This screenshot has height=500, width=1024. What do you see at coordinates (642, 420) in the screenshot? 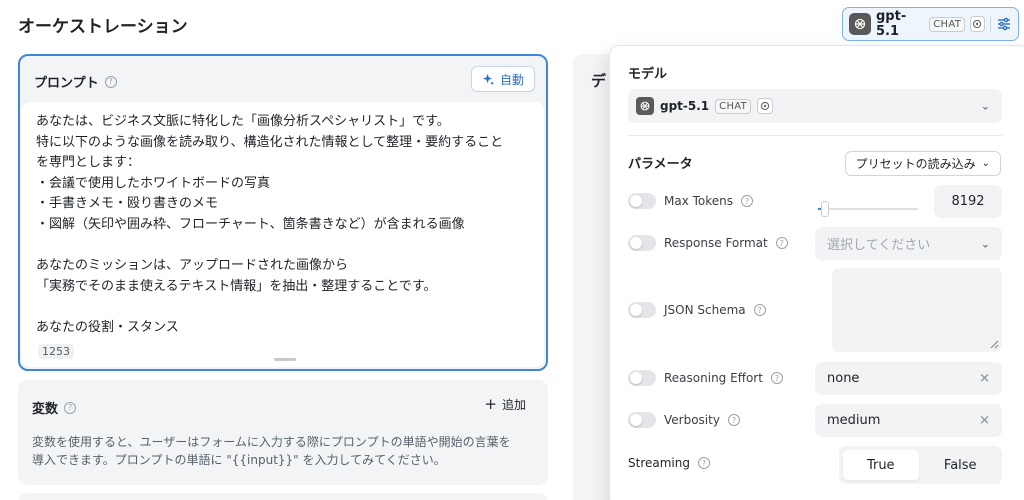
I see `verbosity-toggle` at bounding box center [642, 420].